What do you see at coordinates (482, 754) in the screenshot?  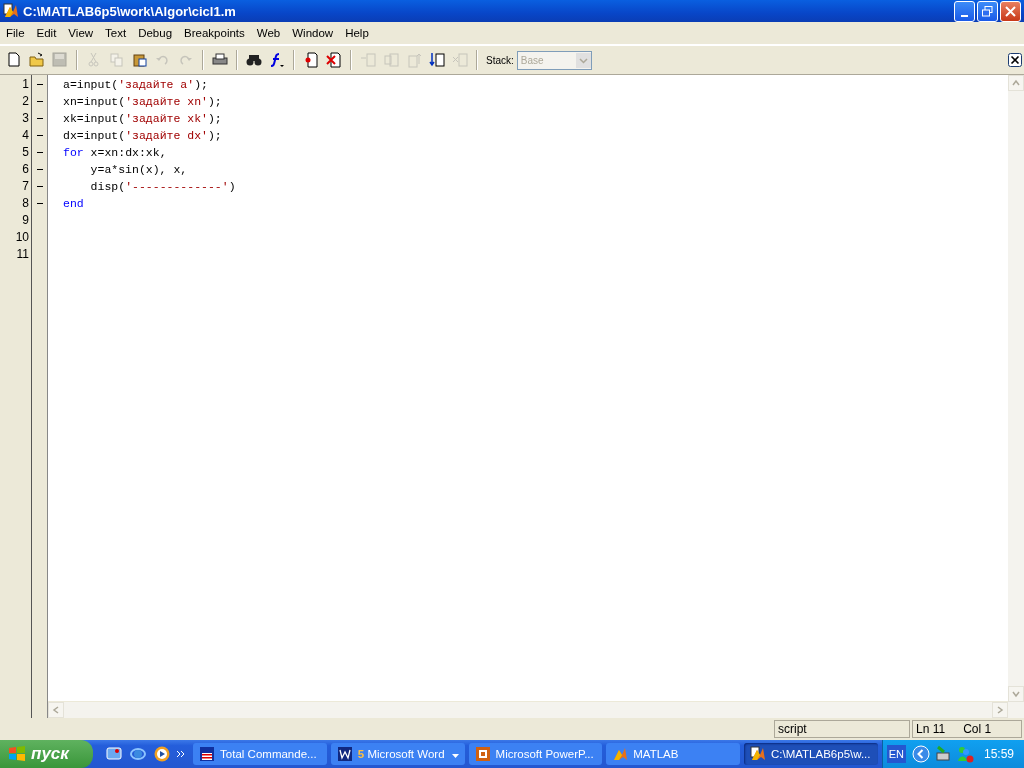 I see `slides-icon` at bounding box center [482, 754].